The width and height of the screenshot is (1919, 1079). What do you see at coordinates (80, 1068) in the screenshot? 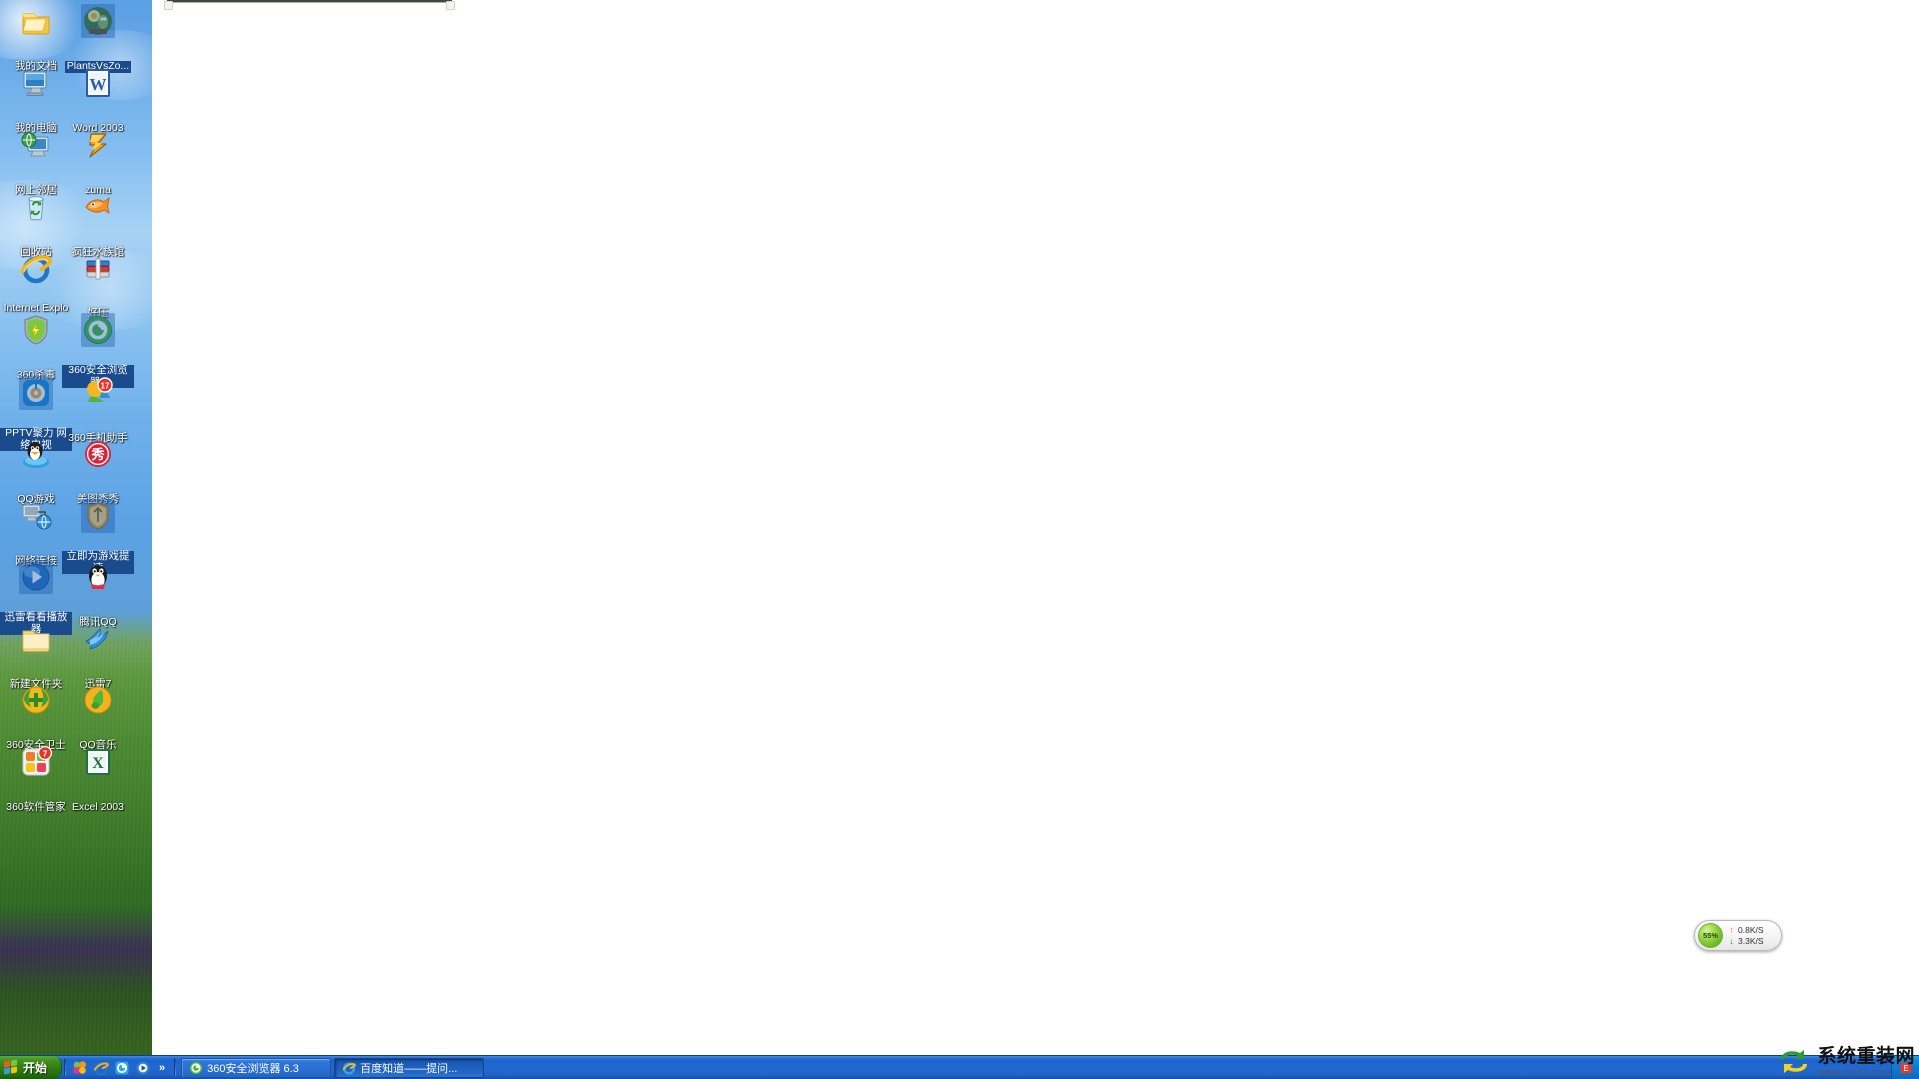
I see `show-desktop-icon` at bounding box center [80, 1068].